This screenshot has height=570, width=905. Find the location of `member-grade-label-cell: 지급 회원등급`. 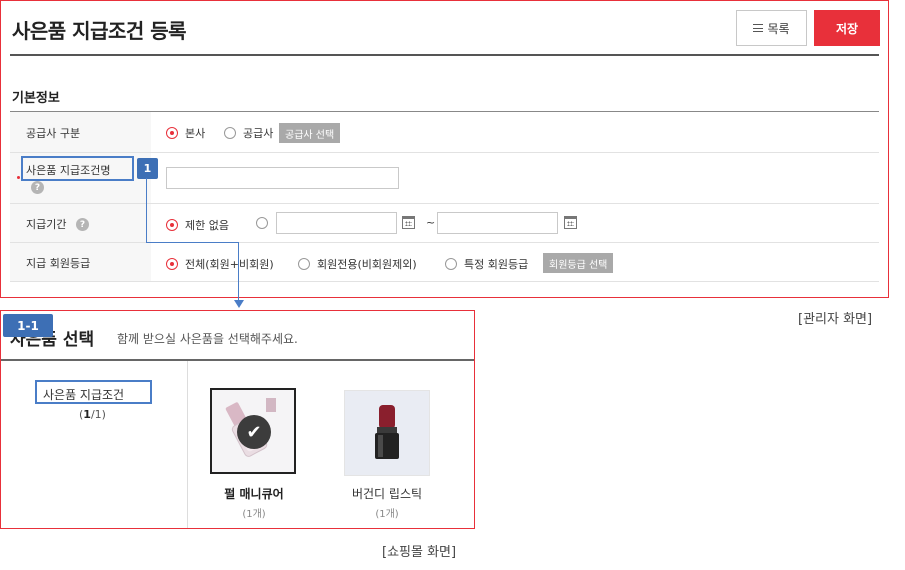

member-grade-label-cell: 지급 회원등급 is located at coordinates (80, 262).